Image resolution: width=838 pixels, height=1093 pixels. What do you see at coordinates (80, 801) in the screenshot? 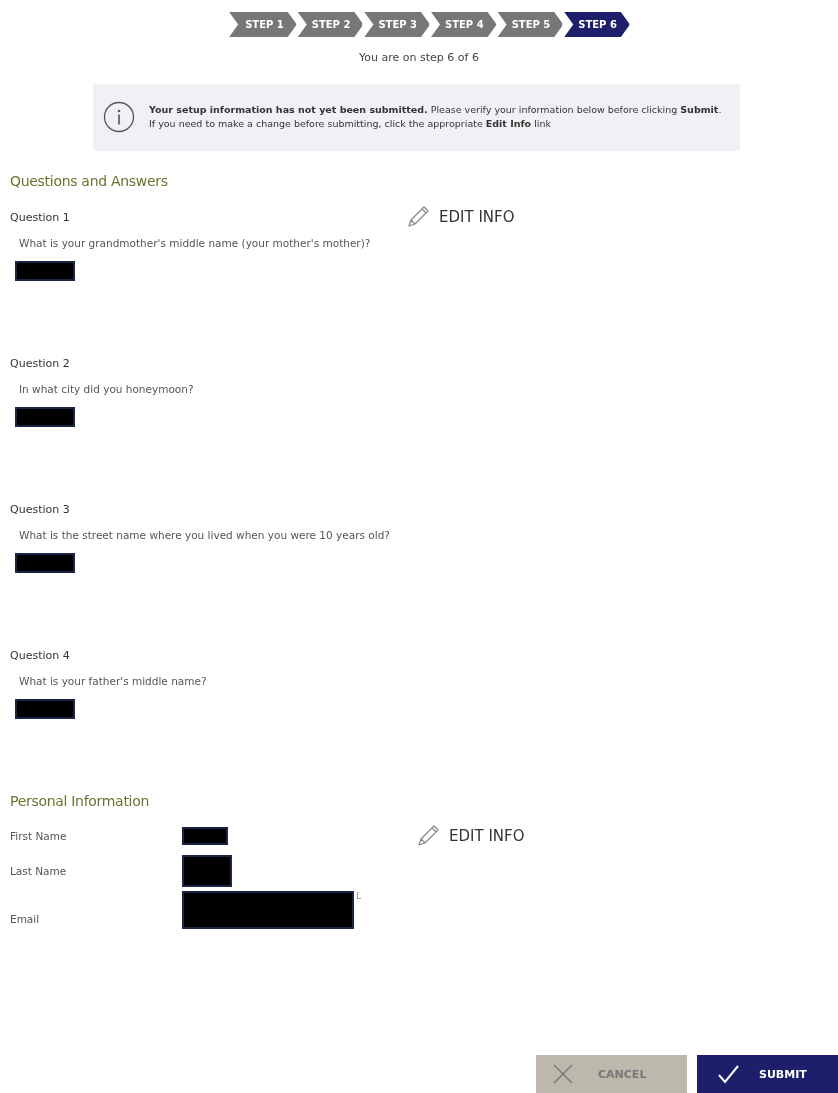
I see `section-title: Personal Information` at bounding box center [80, 801].